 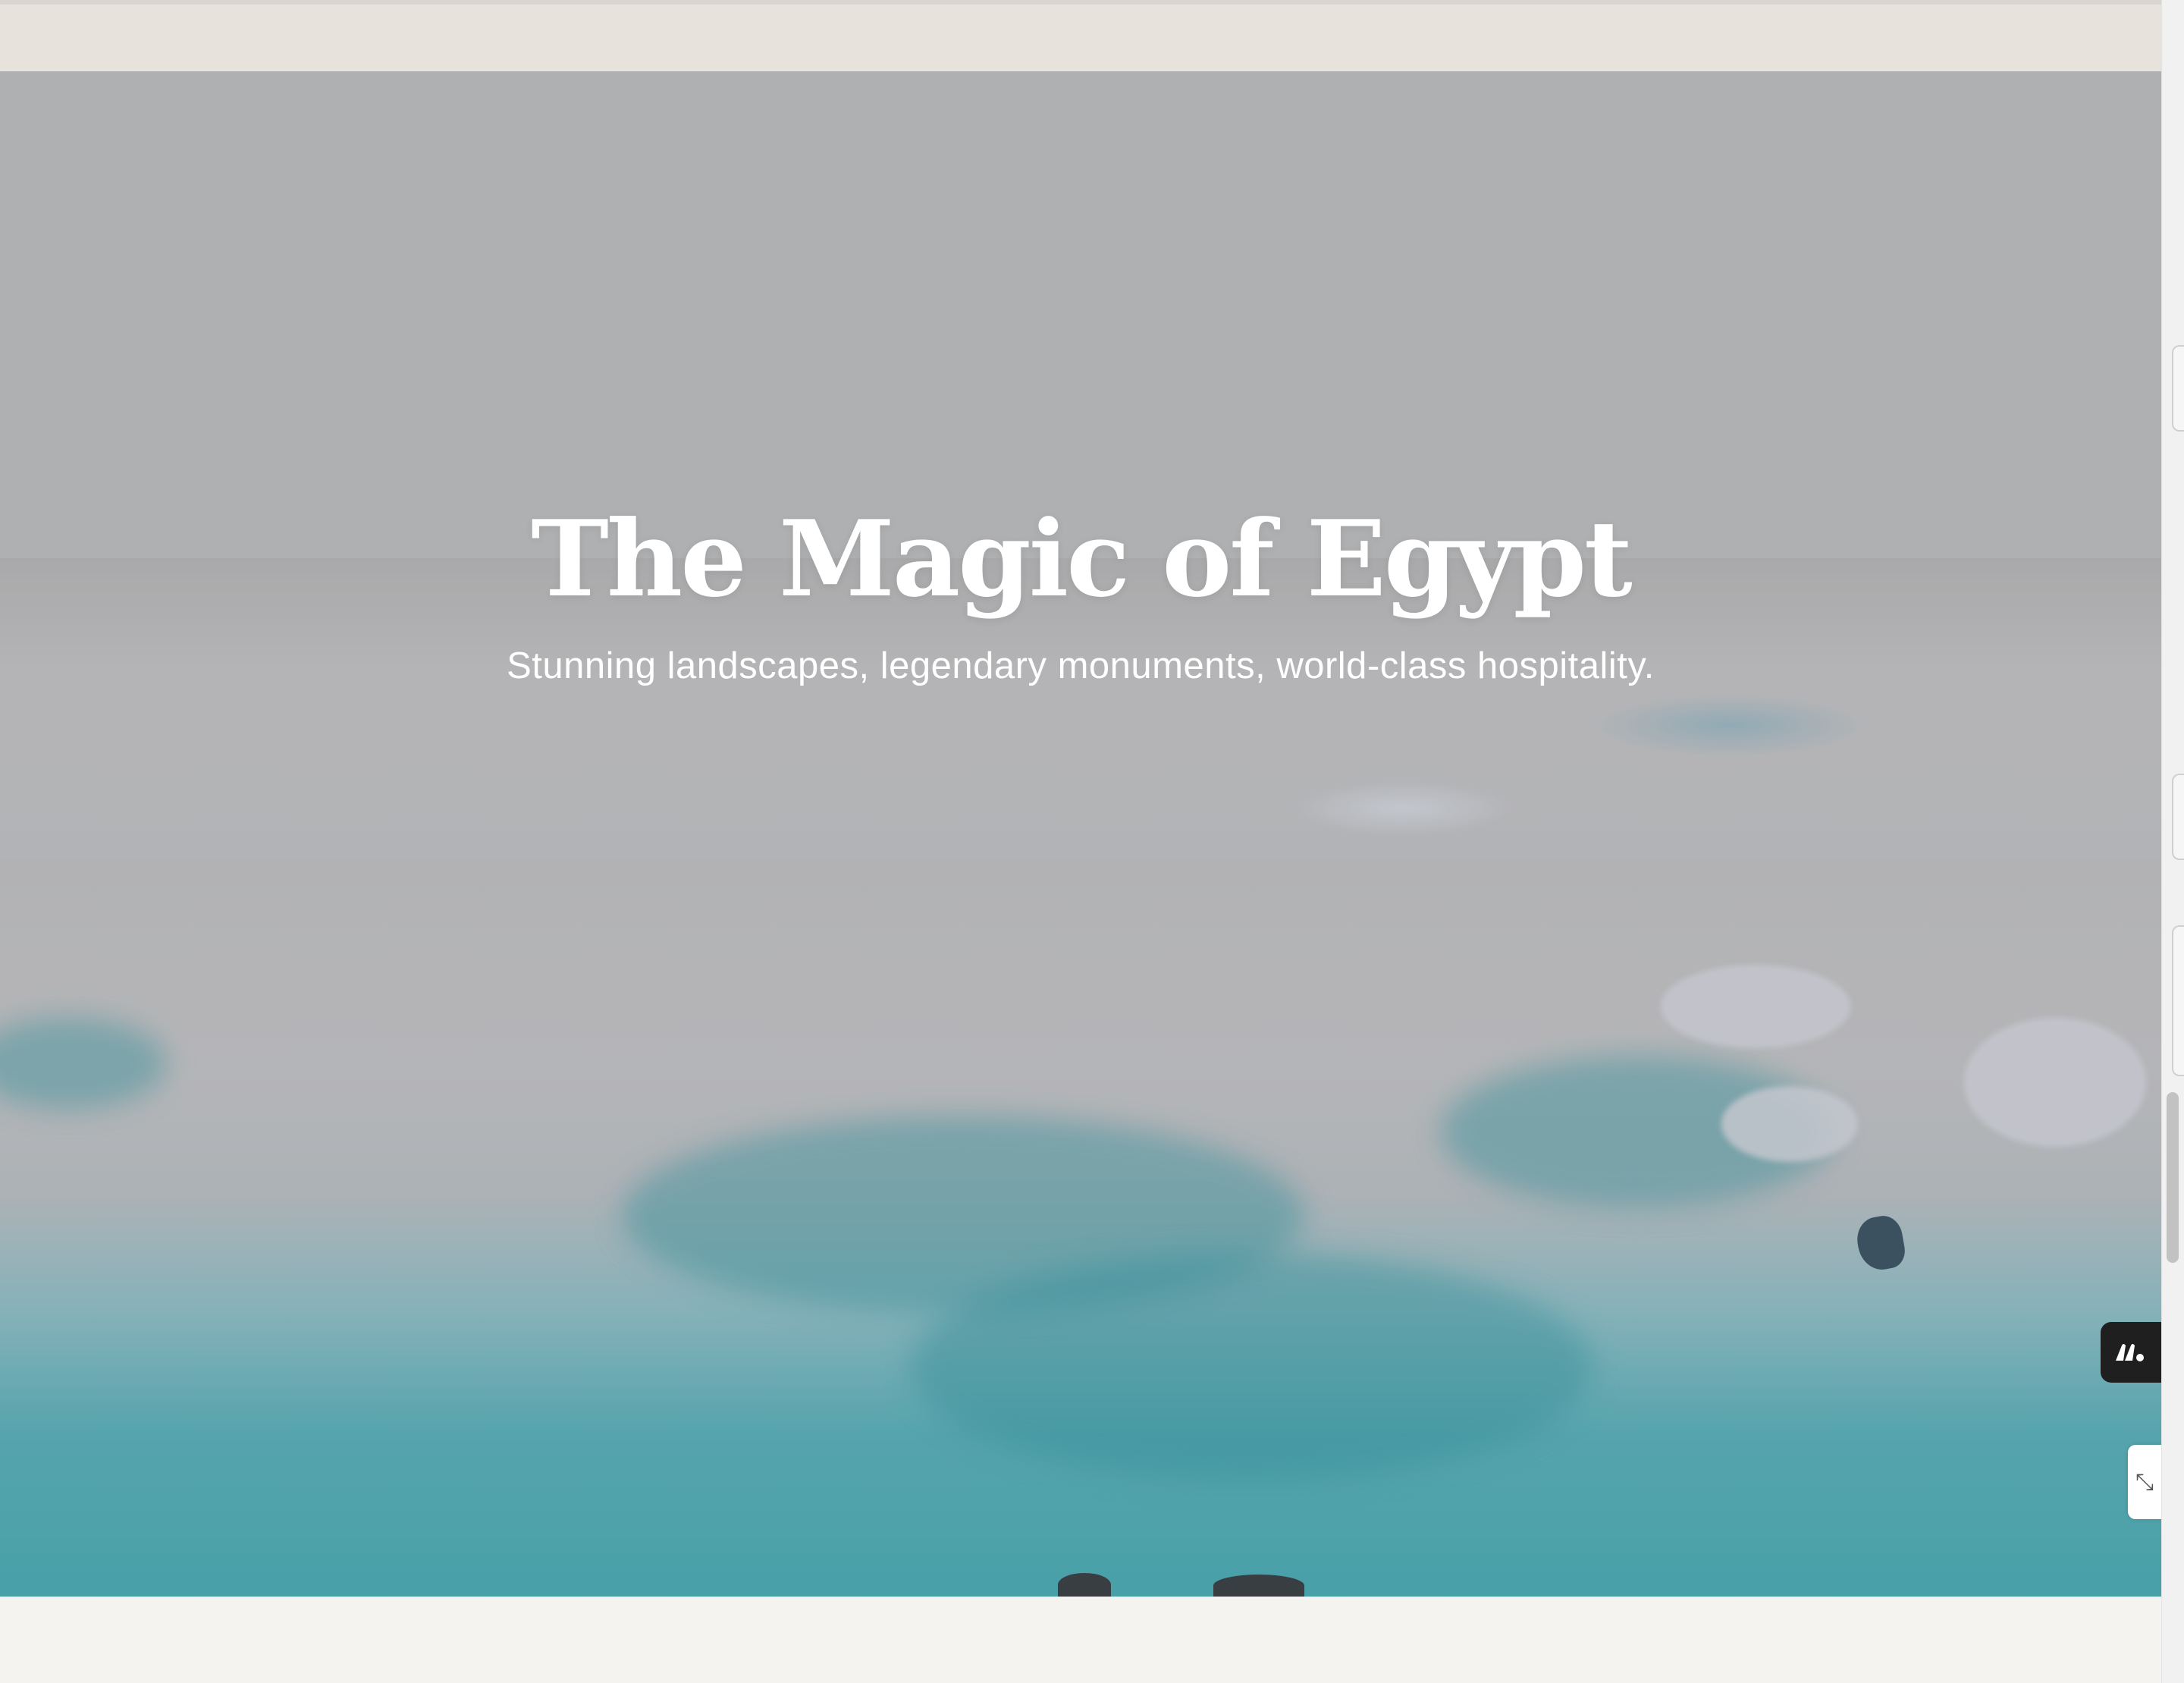 I want to click on resize-widget-button: ⤡, so click(x=2144, y=1482).